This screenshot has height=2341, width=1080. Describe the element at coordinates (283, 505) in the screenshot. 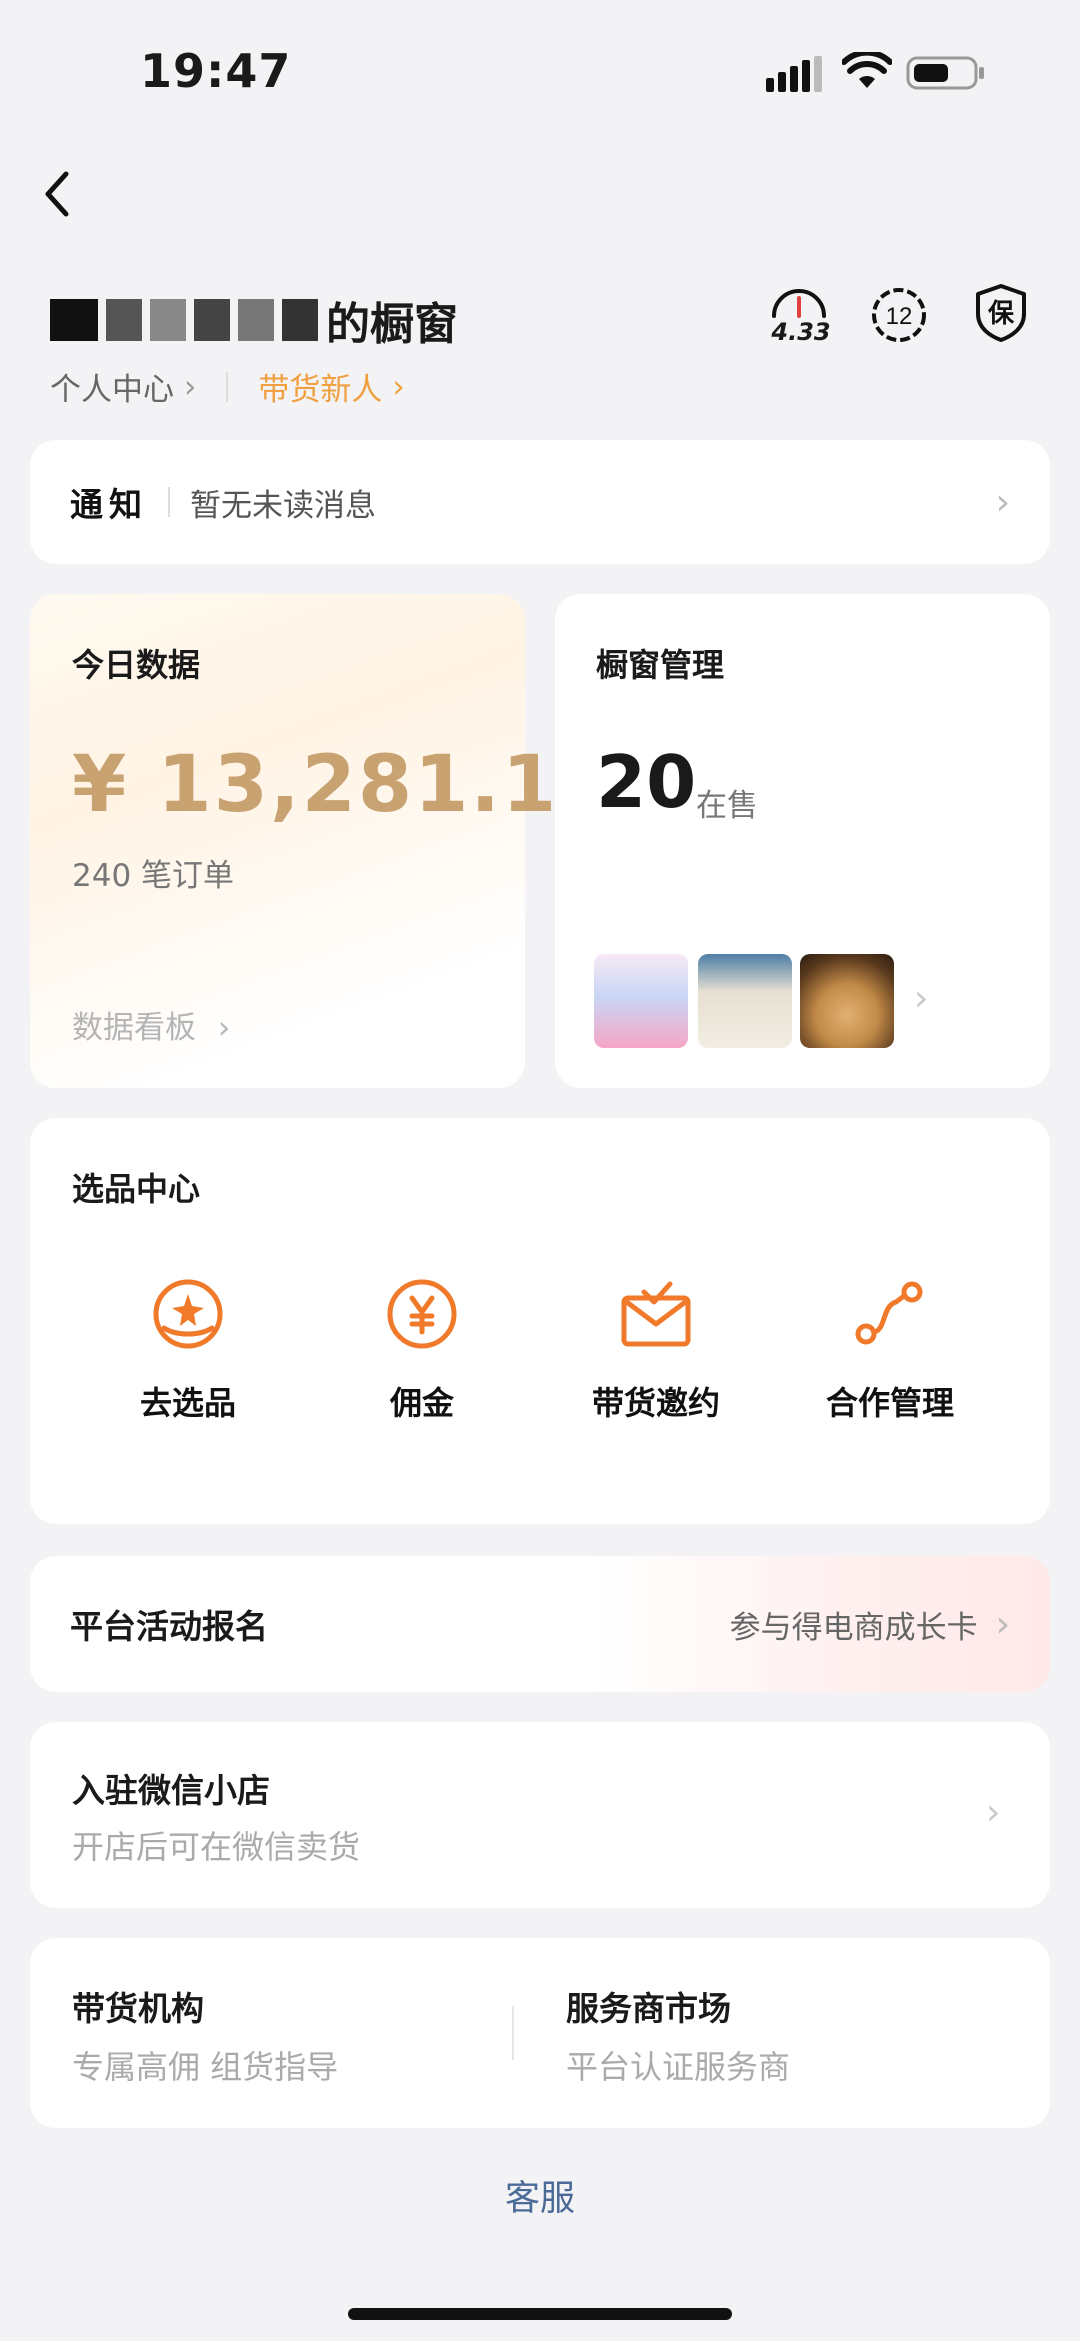

I see `notice-text: 暂无未读消息` at that location.